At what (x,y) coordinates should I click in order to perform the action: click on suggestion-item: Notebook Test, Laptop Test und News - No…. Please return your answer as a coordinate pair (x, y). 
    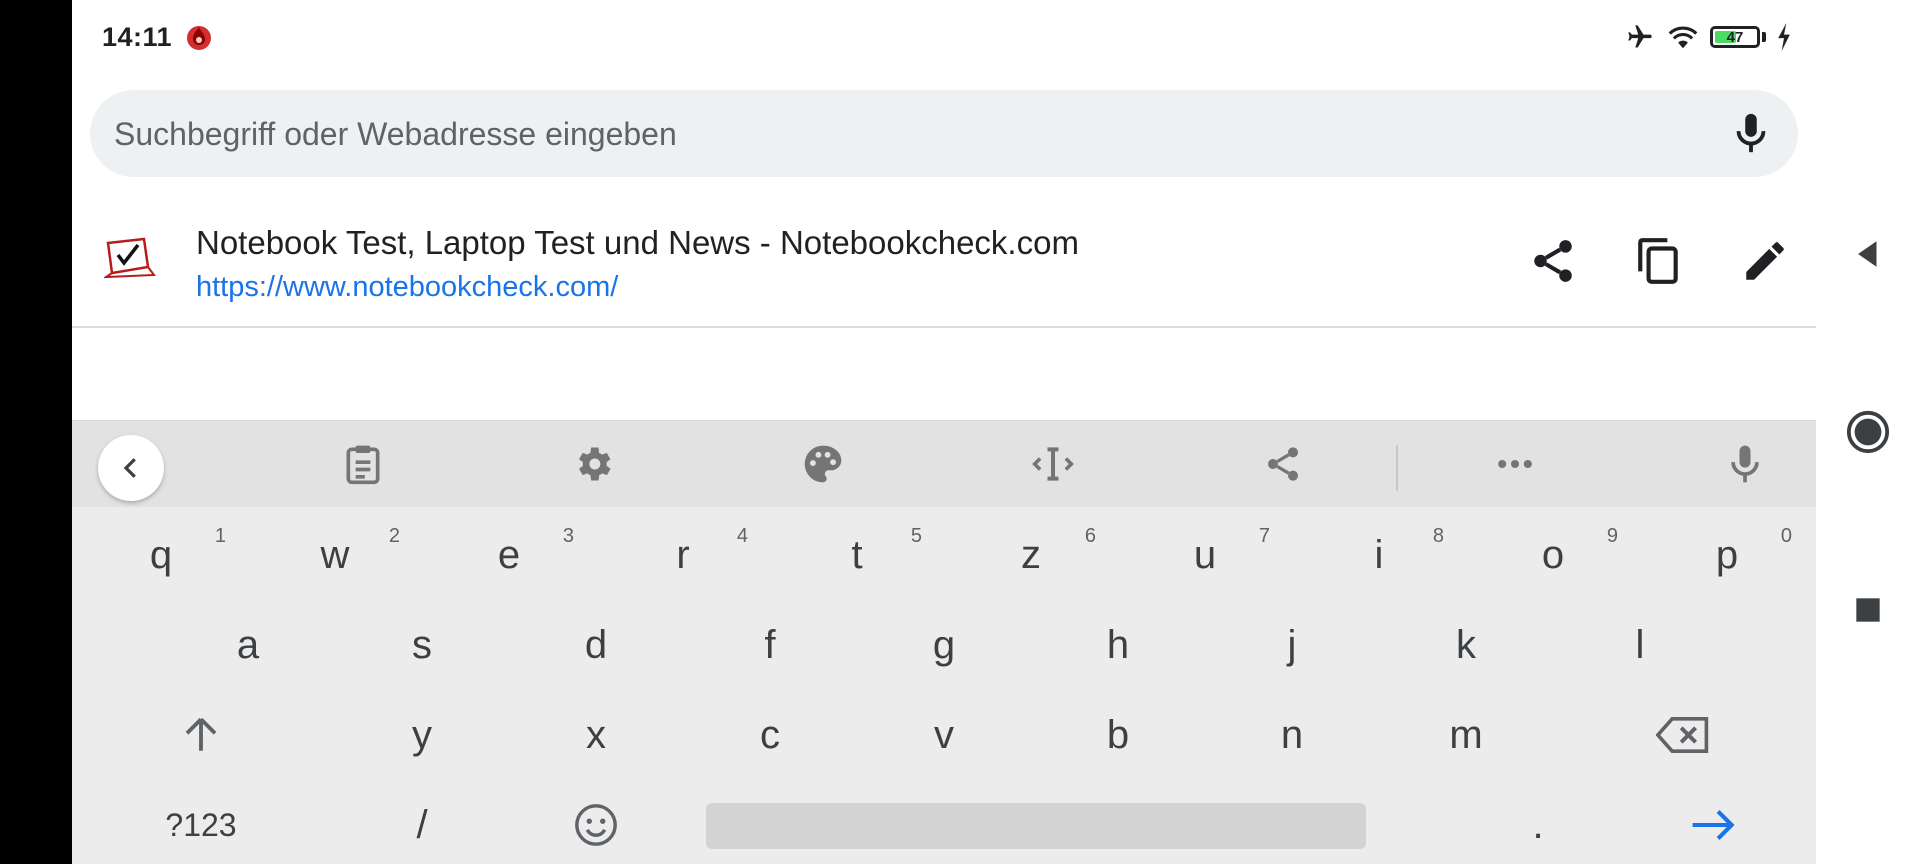
    Looking at the image, I should click on (944, 257).